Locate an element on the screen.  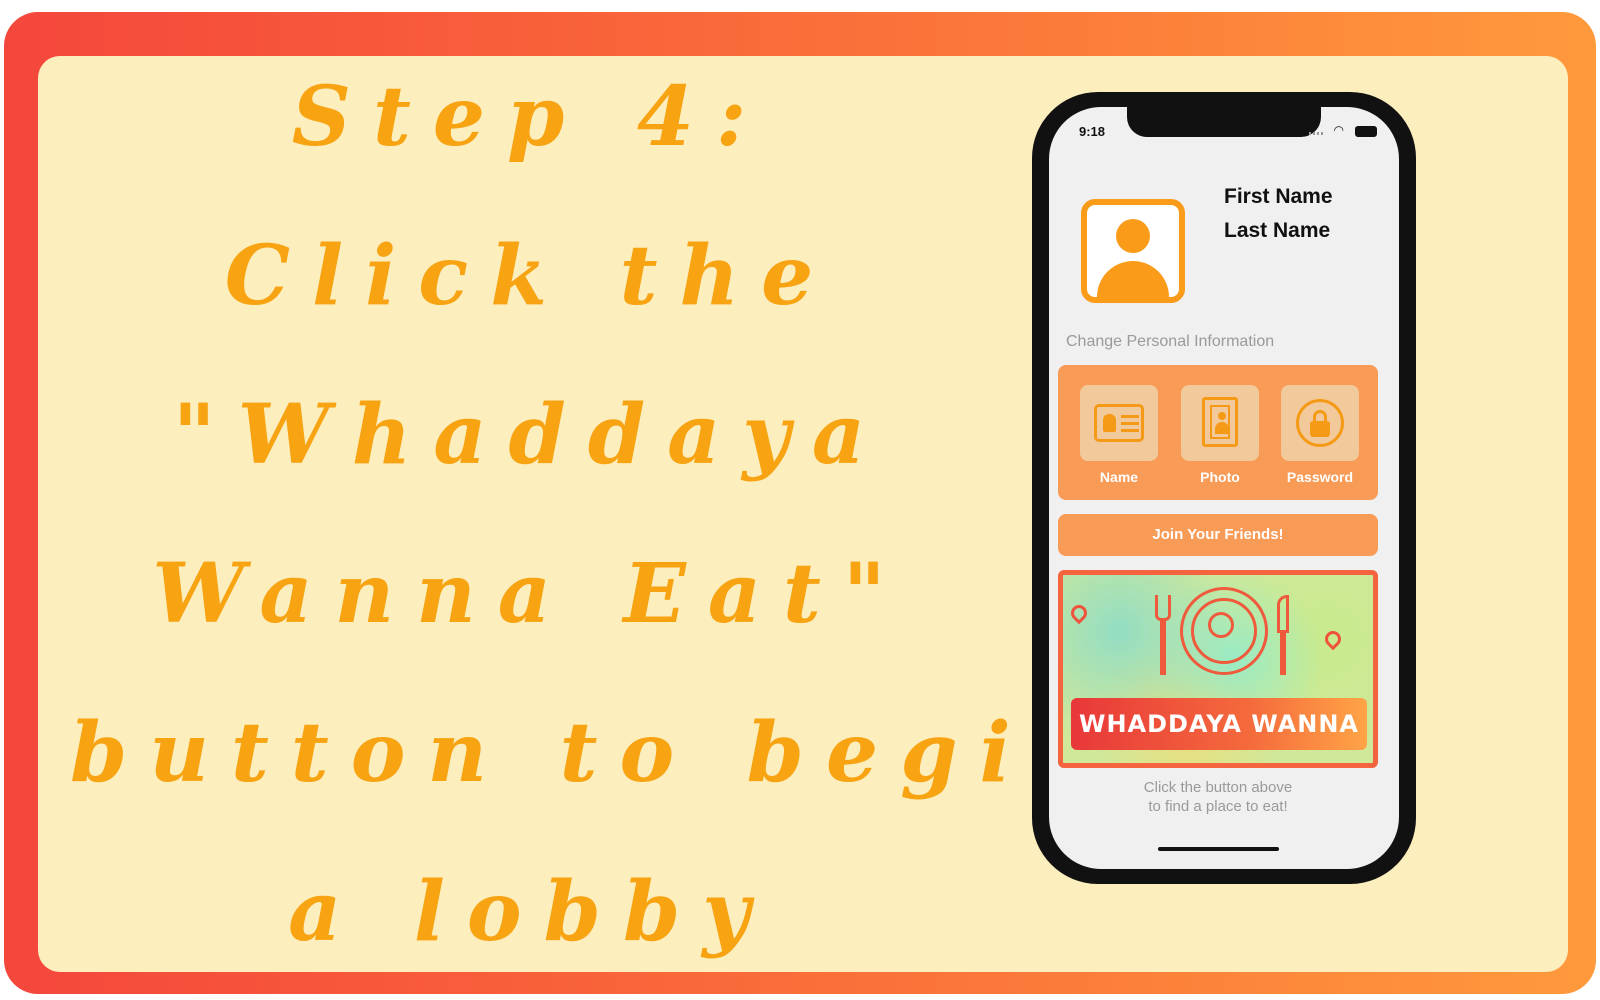
hint-line: to find a place to eat! is located at coordinates (1218, 806).